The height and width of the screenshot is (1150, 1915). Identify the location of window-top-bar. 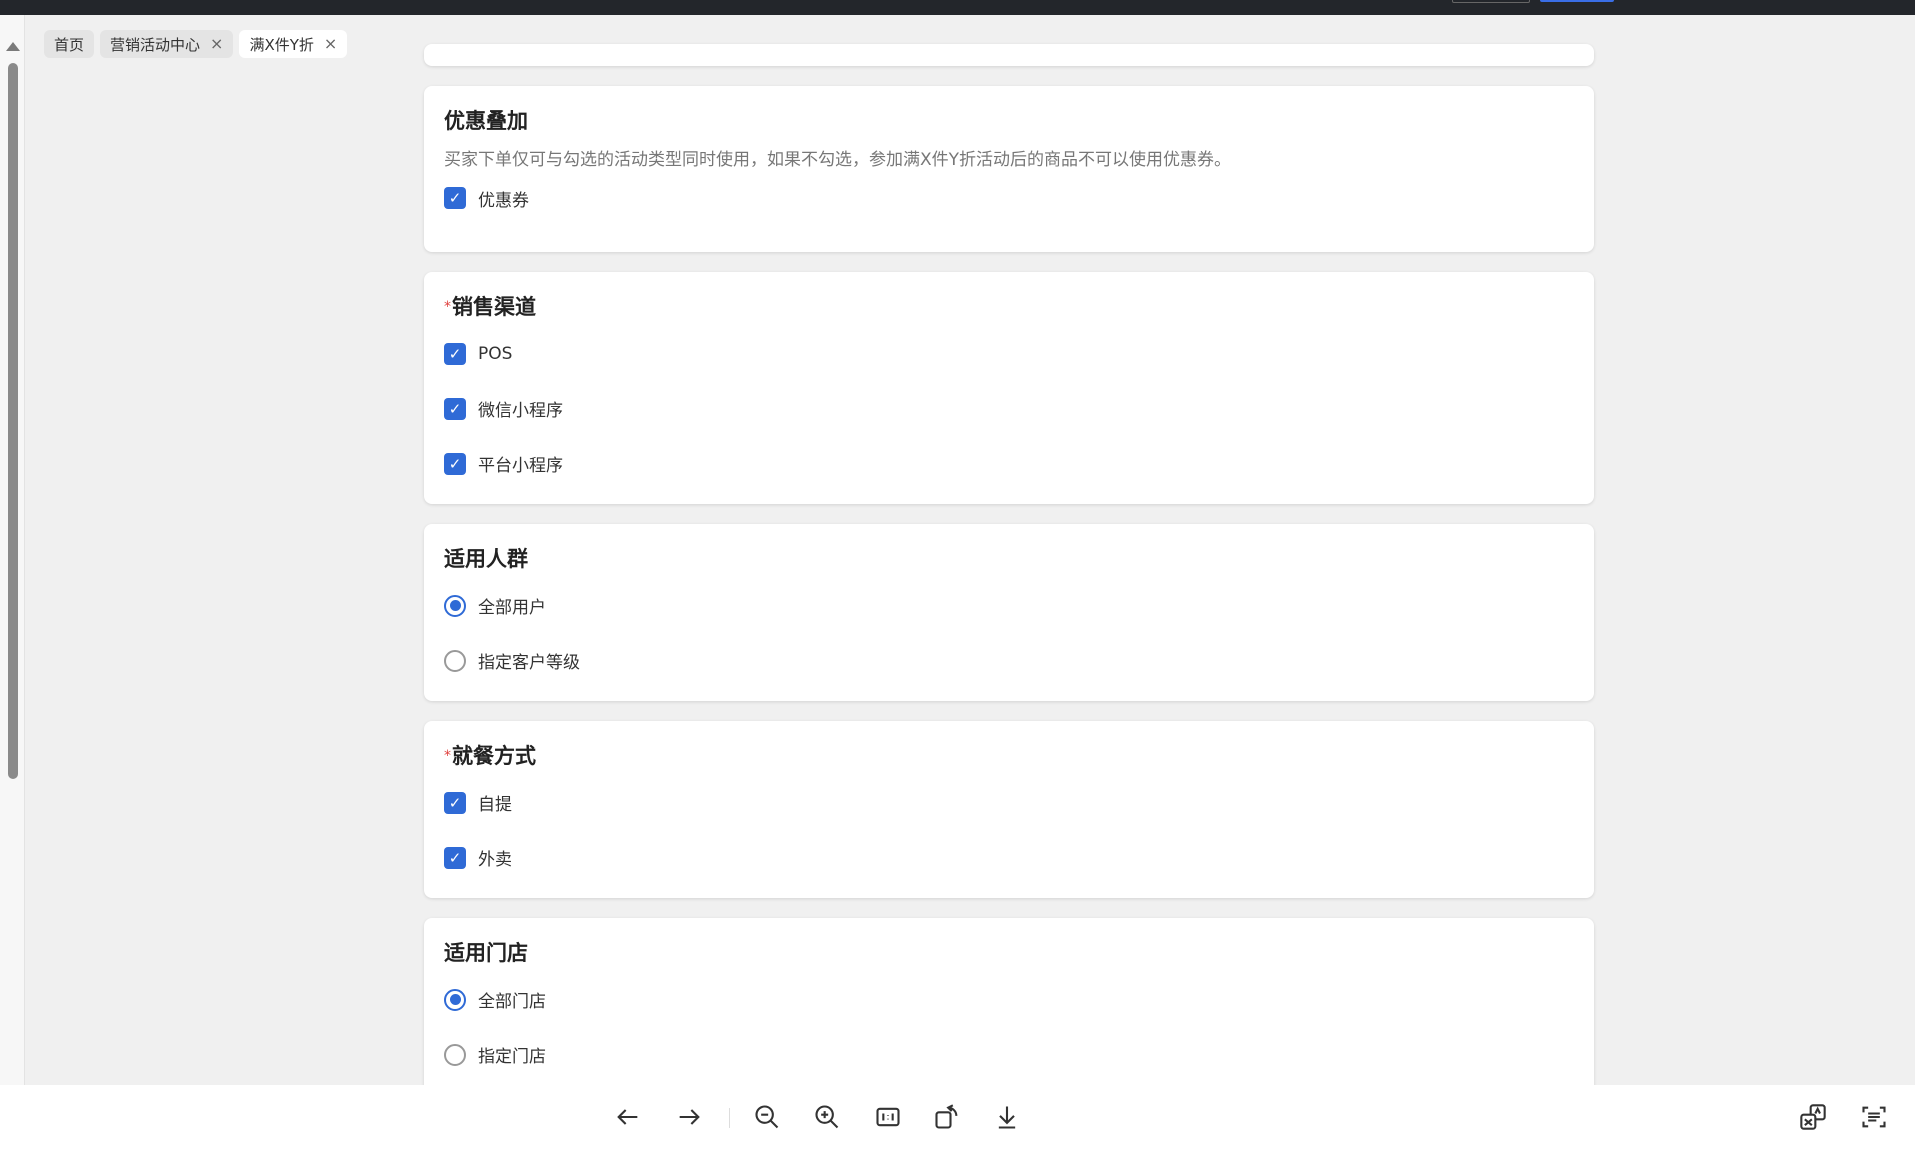
(957, 7).